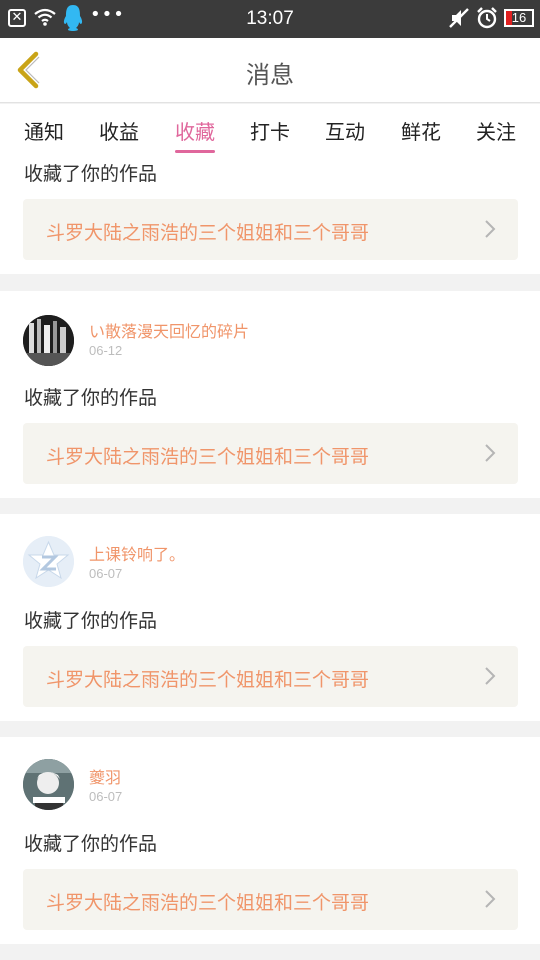 Image resolution: width=540 pixels, height=960 pixels. Describe the element at coordinates (195, 134) in the screenshot. I see `tab-favorites: 收藏` at that location.